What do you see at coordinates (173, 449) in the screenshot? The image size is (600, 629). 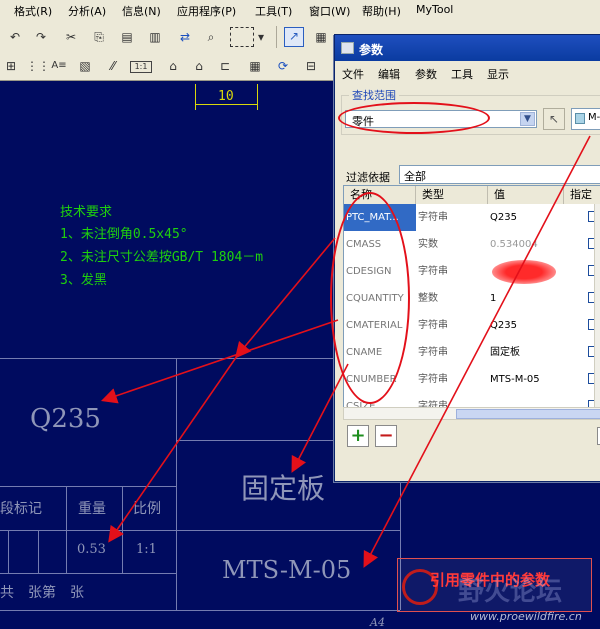 I see `arrow-weight` at bounding box center [173, 449].